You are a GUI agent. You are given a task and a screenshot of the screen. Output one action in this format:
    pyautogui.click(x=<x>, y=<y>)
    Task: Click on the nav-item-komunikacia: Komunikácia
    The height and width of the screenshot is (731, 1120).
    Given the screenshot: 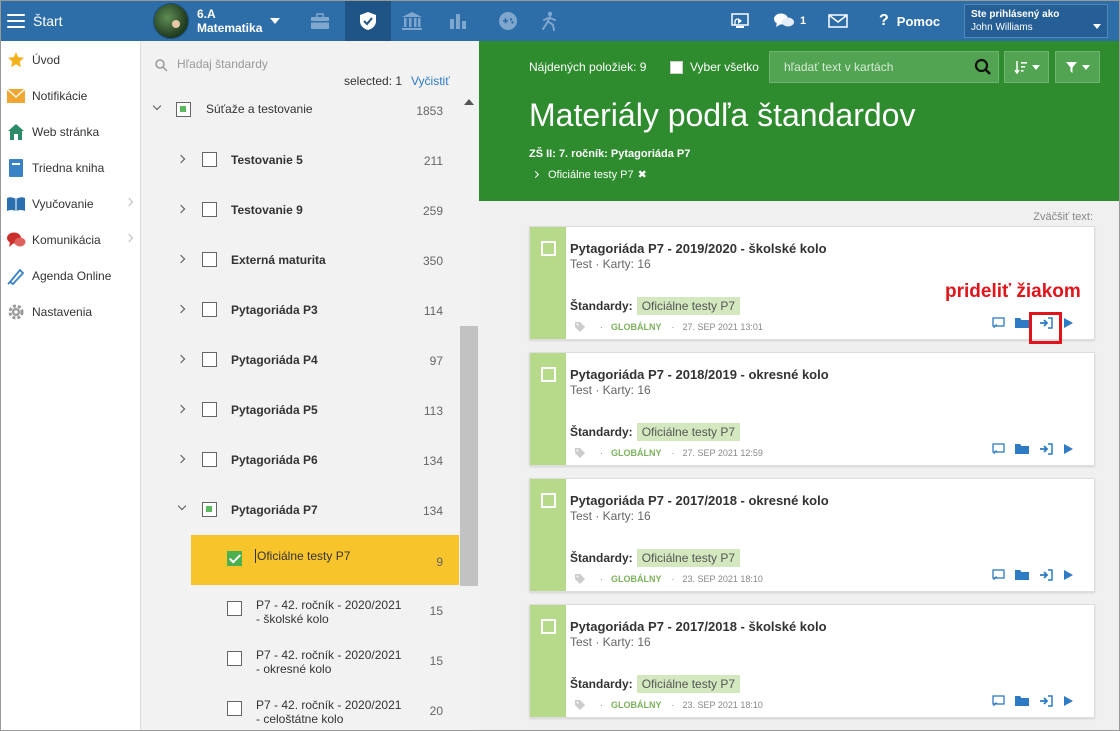 What is the action you would take?
    pyautogui.click(x=70, y=240)
    